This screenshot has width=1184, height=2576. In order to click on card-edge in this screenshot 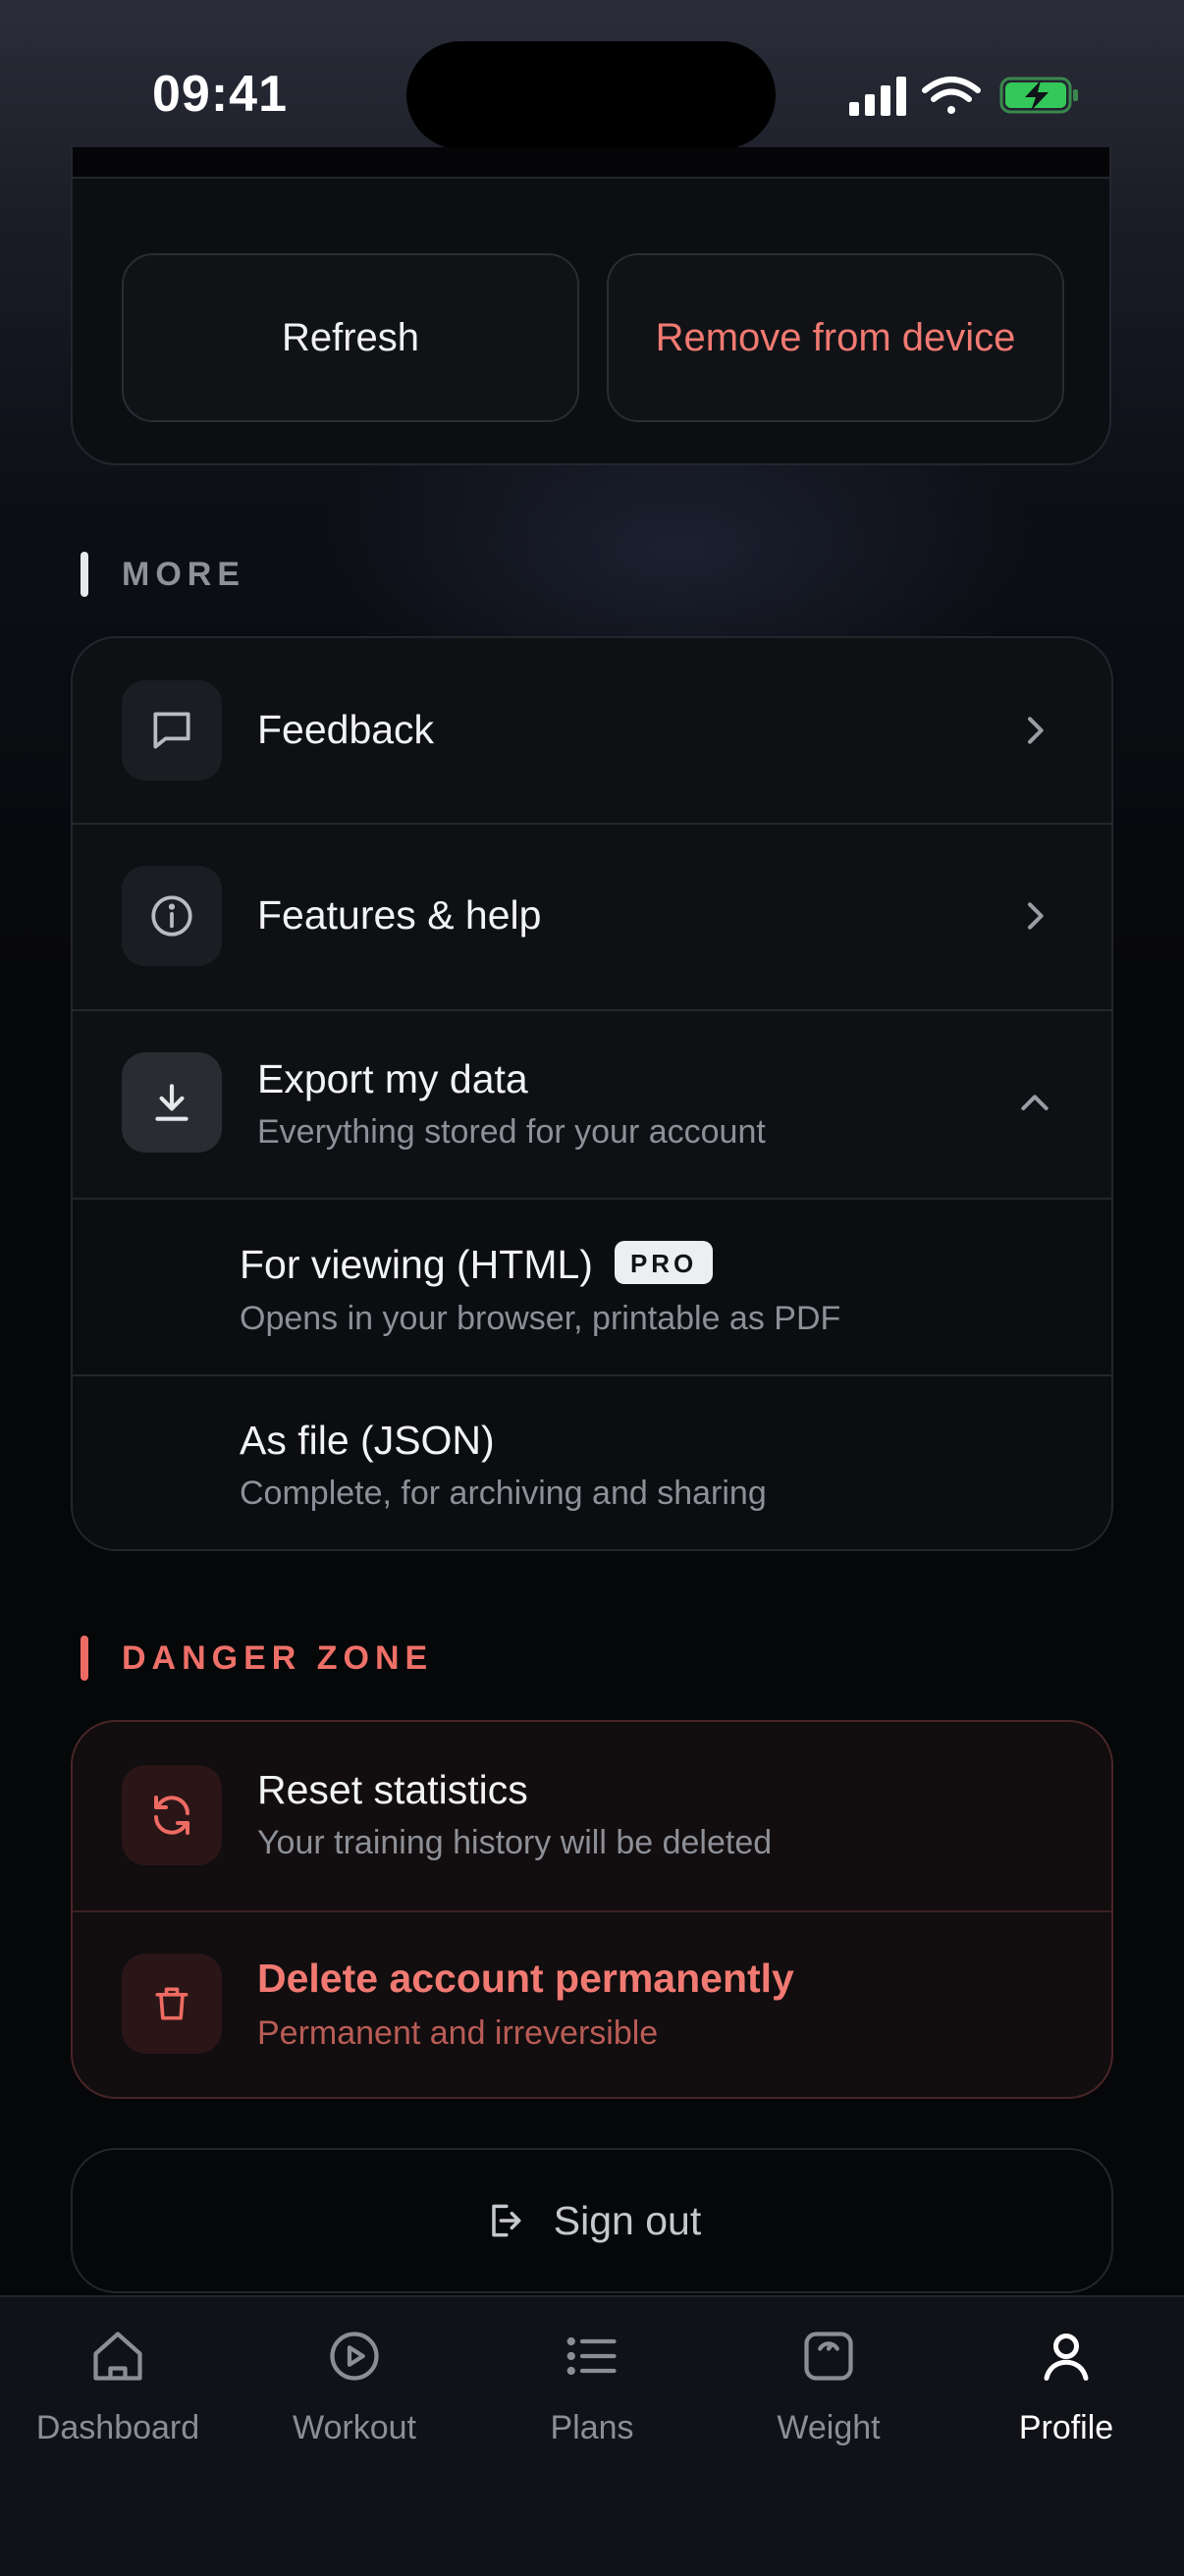, I will do `click(591, 162)`.